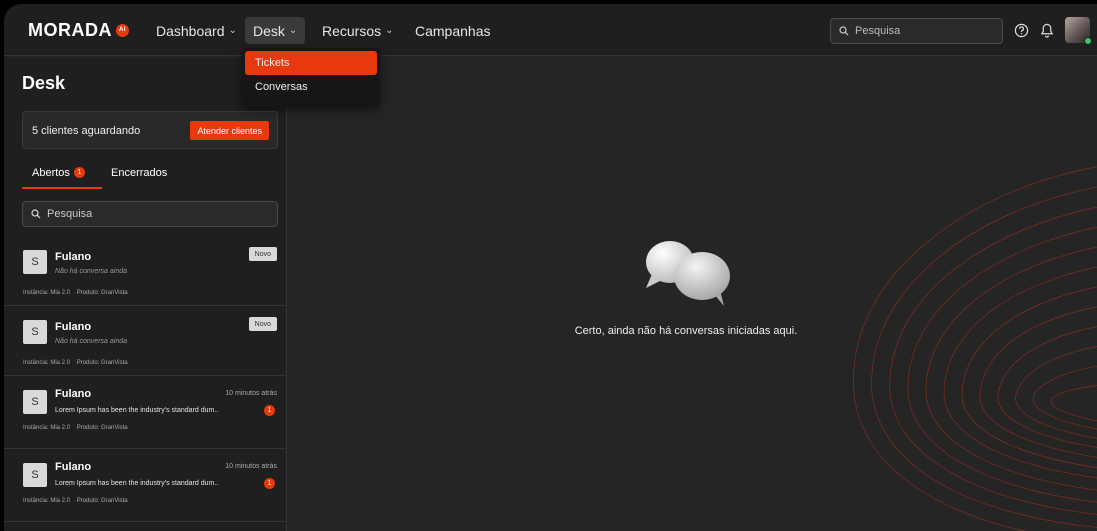  I want to click on top-search-input: Pesquisa, so click(916, 31).